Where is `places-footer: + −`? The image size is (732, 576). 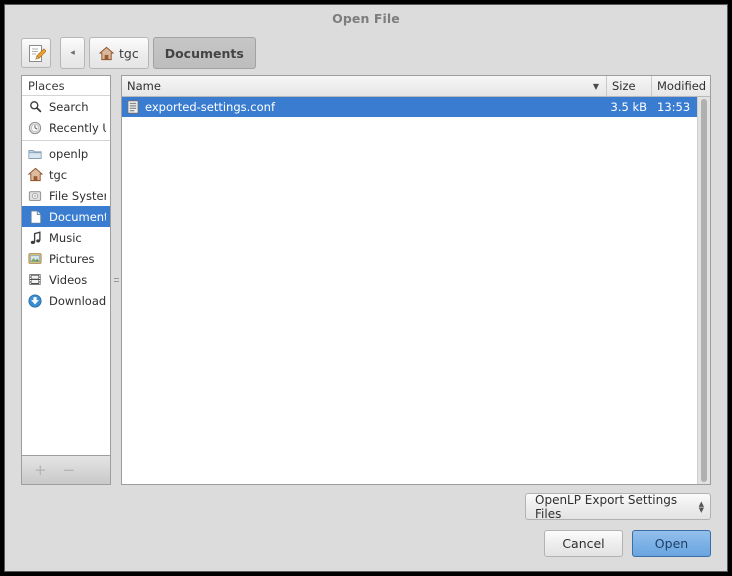
places-footer: + − is located at coordinates (66, 470).